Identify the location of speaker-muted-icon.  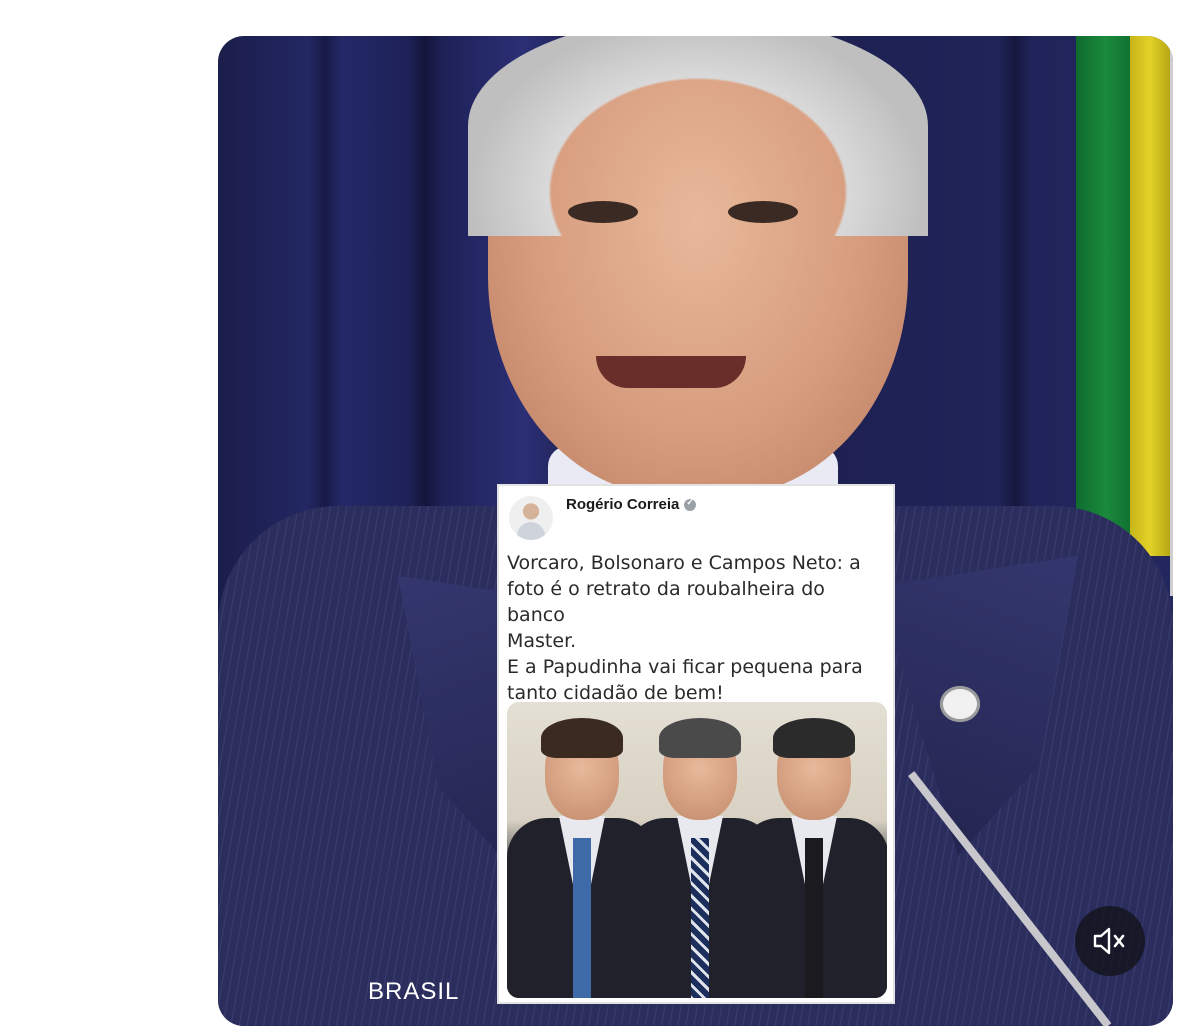
(1109, 941).